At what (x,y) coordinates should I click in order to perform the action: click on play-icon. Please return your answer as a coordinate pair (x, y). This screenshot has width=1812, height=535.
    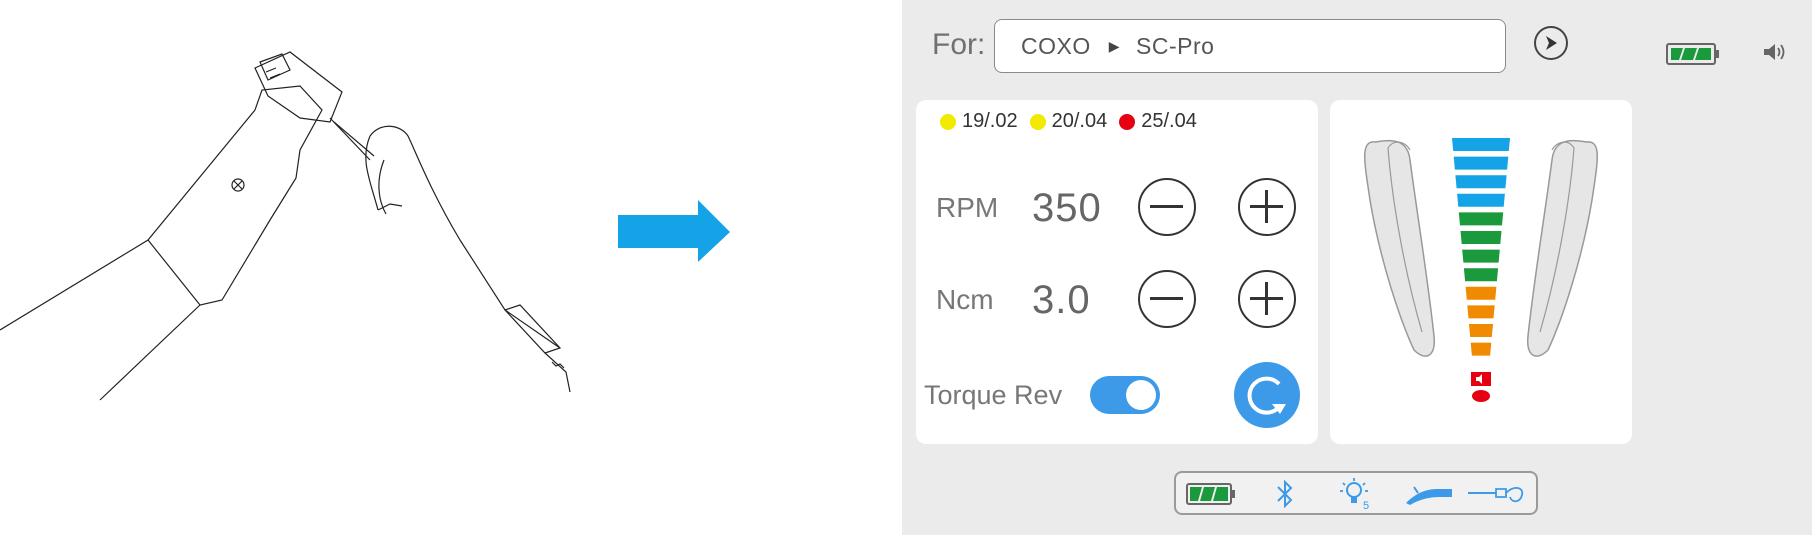
    Looking at the image, I should click on (1551, 43).